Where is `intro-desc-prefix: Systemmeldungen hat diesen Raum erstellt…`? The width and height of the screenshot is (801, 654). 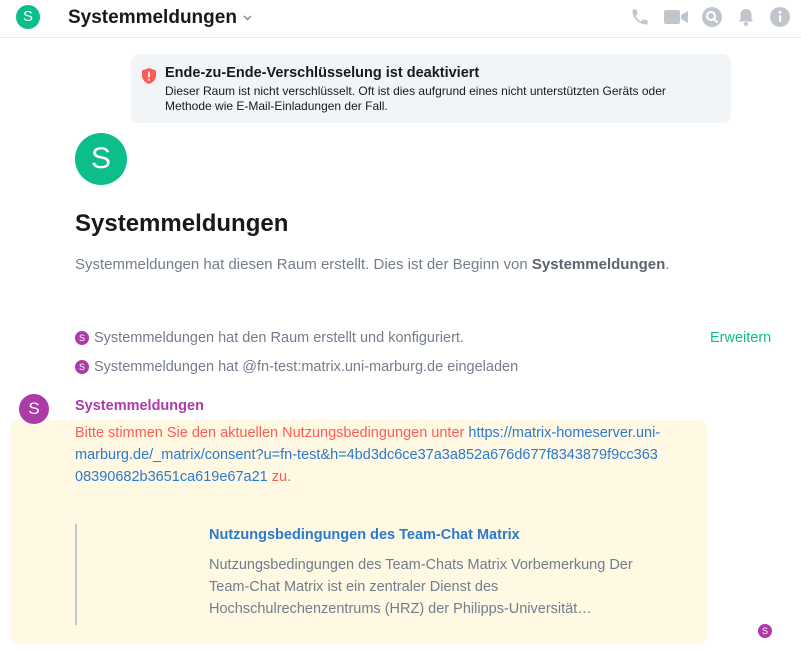 intro-desc-prefix: Systemmeldungen hat diesen Raum erstellt… is located at coordinates (303, 264).